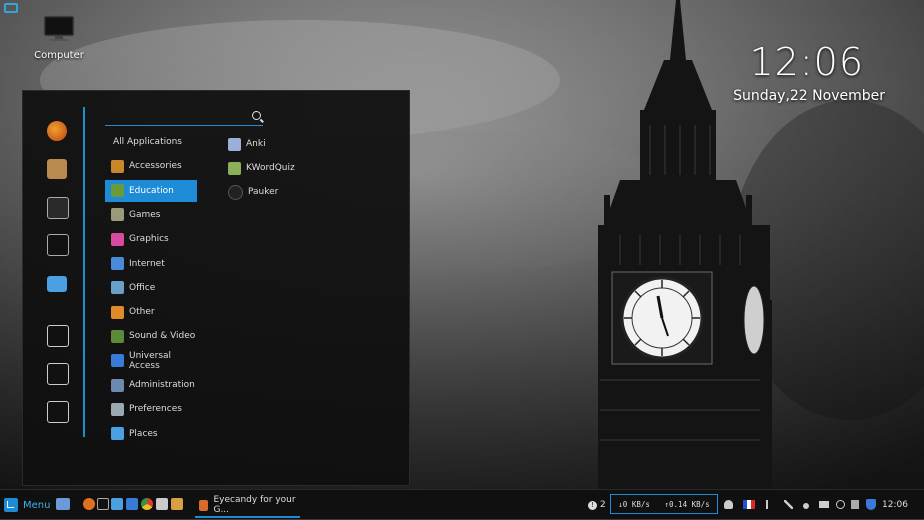 The image size is (924, 520). Describe the element at coordinates (840, 504) in the screenshot. I see `wifi-icon` at that location.